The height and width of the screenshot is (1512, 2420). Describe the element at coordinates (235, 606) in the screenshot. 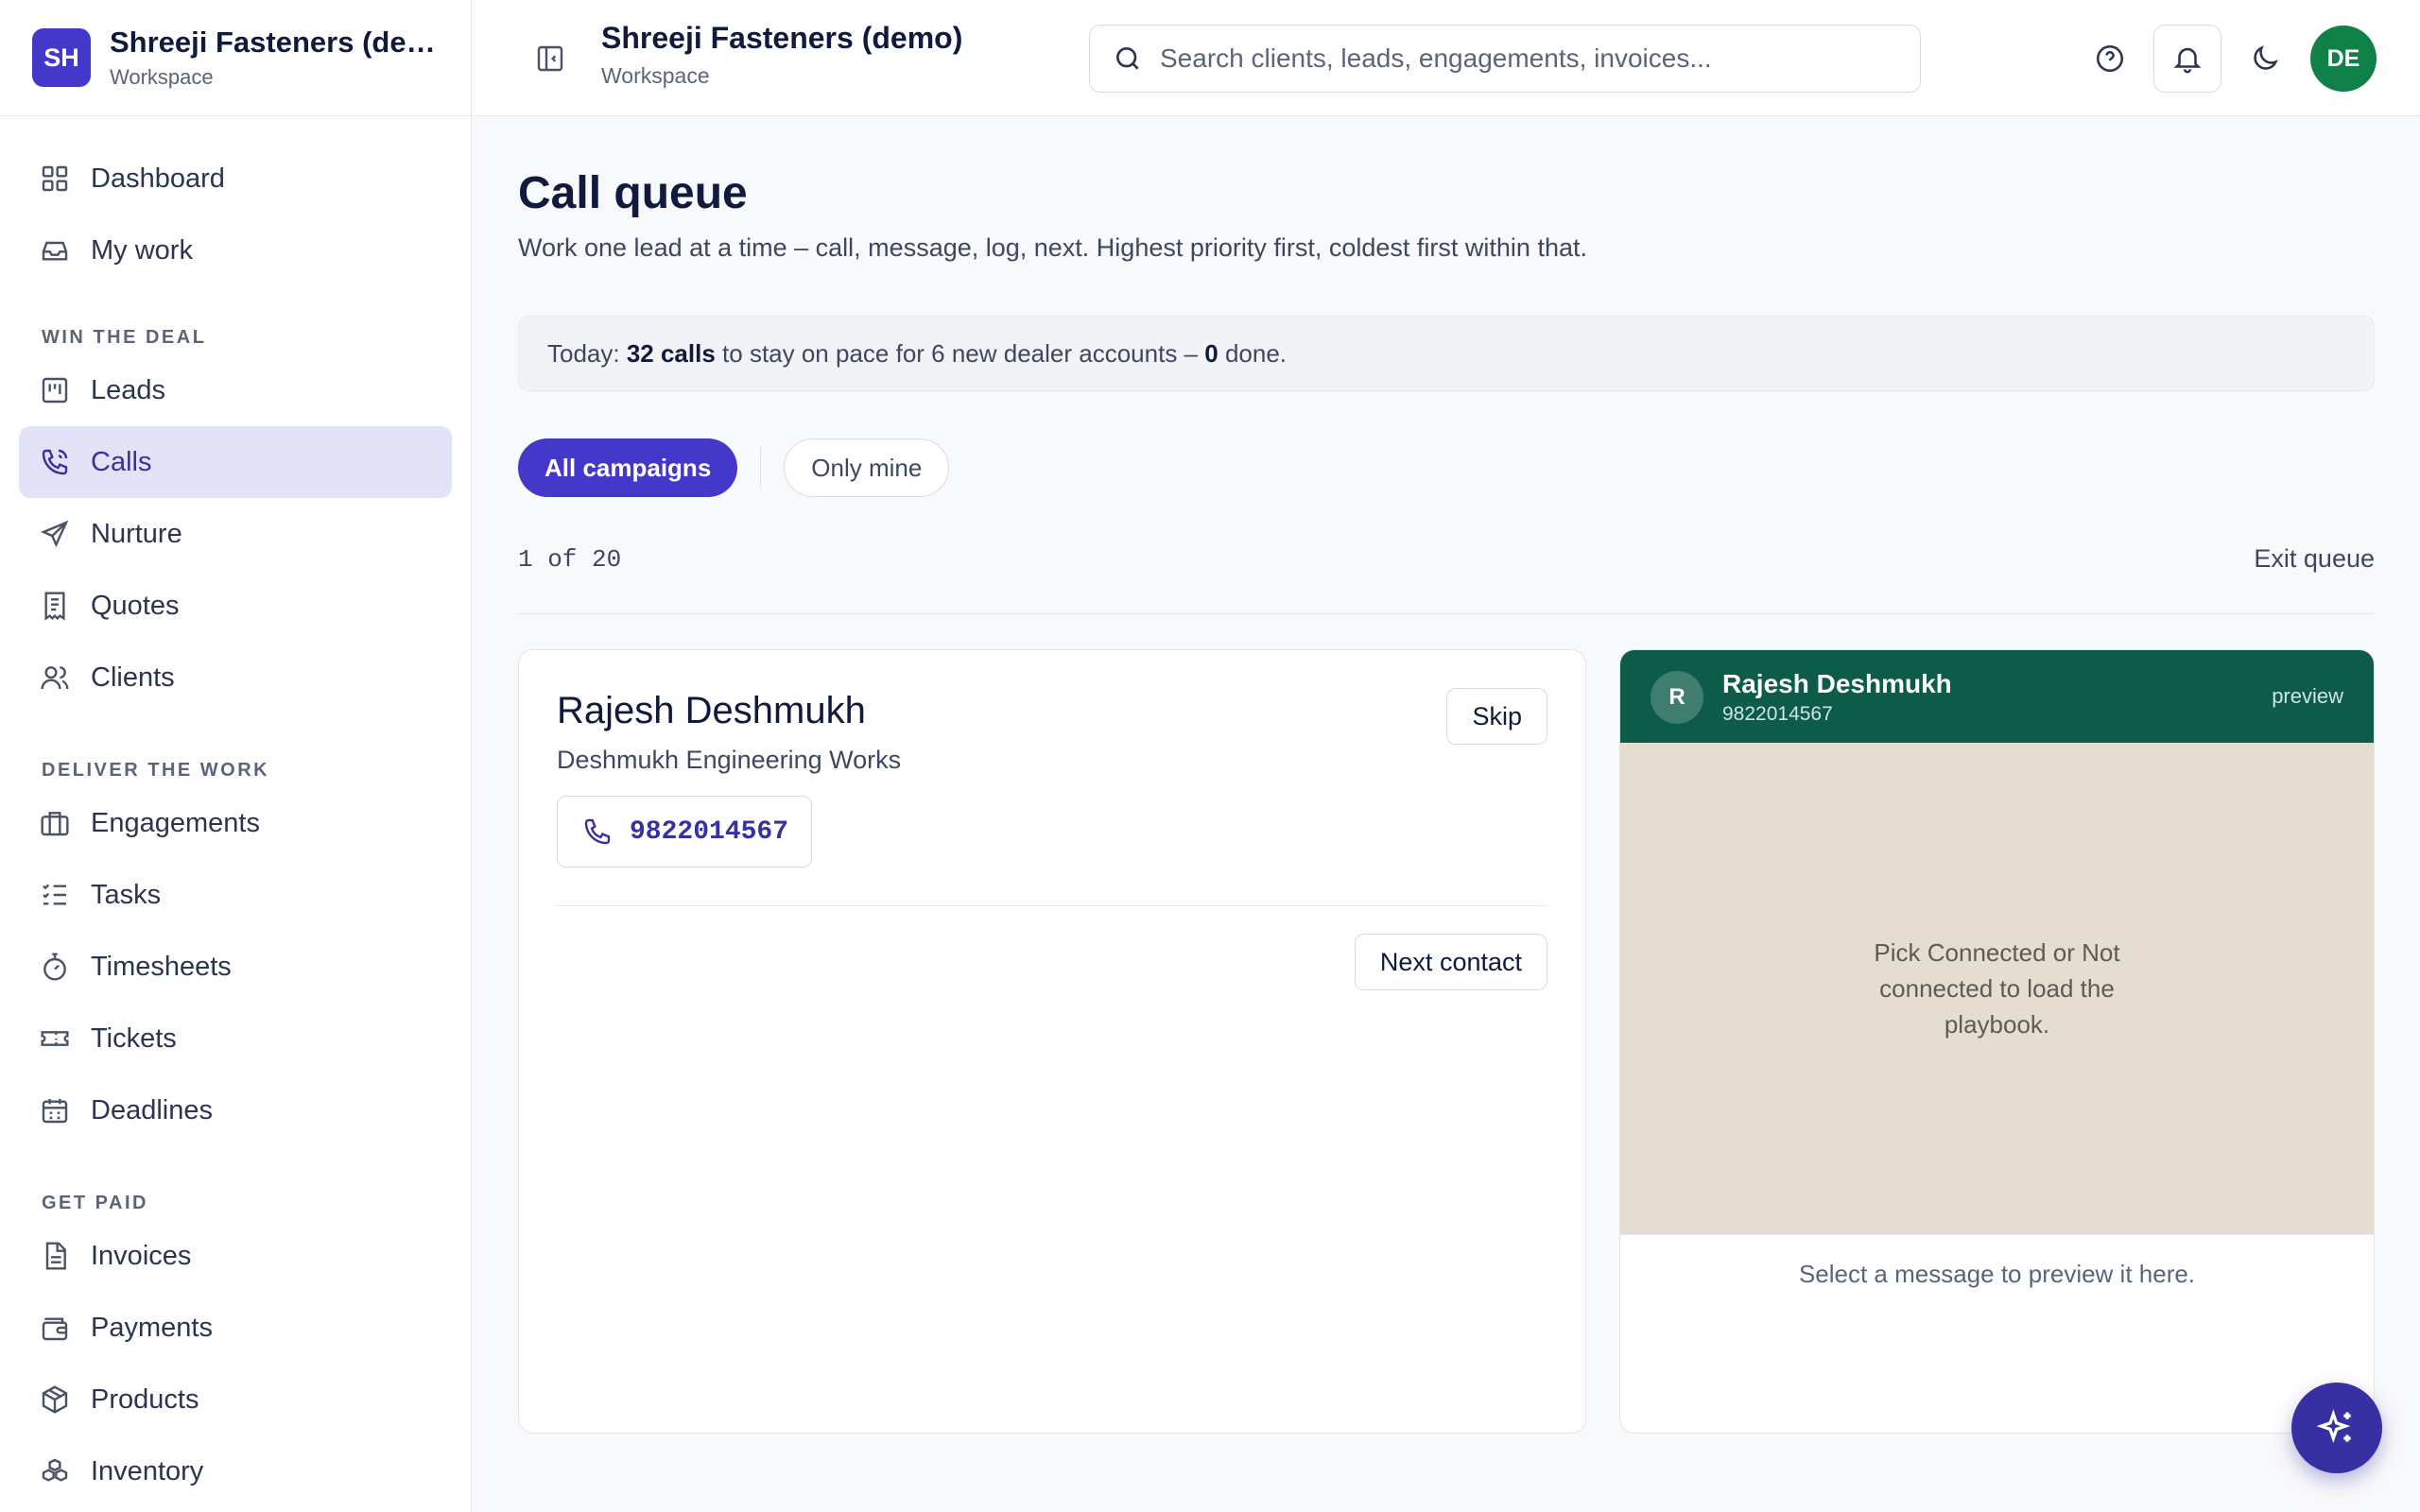

I see `sidebar-item-quotes: Quotes` at that location.